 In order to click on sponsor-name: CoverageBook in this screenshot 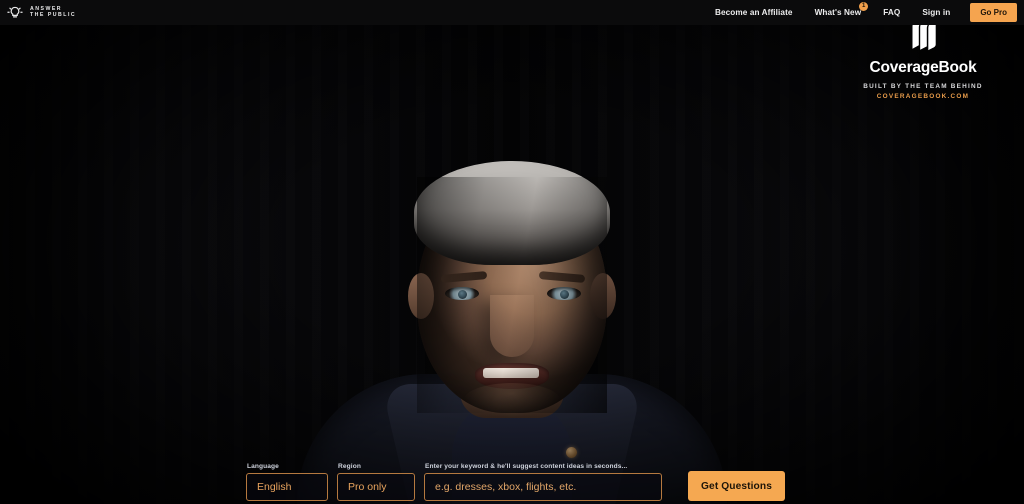, I will do `click(923, 67)`.